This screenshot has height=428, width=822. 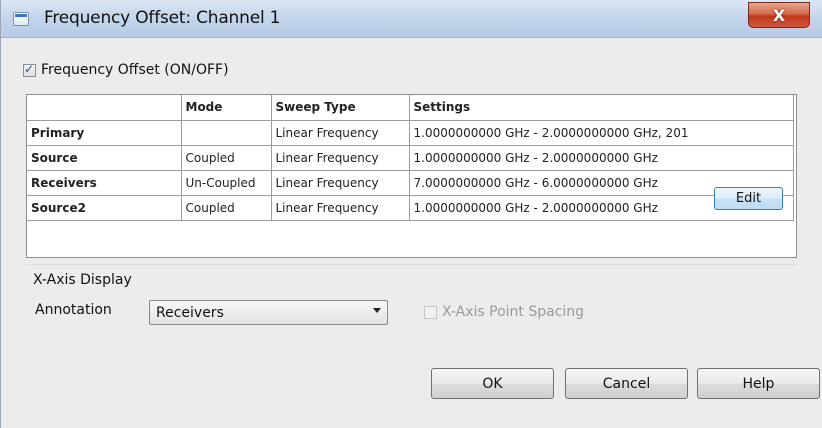 What do you see at coordinates (135, 70) in the screenshot?
I see `frequency-offset-label: Frequency Offset (ON/OFF)` at bounding box center [135, 70].